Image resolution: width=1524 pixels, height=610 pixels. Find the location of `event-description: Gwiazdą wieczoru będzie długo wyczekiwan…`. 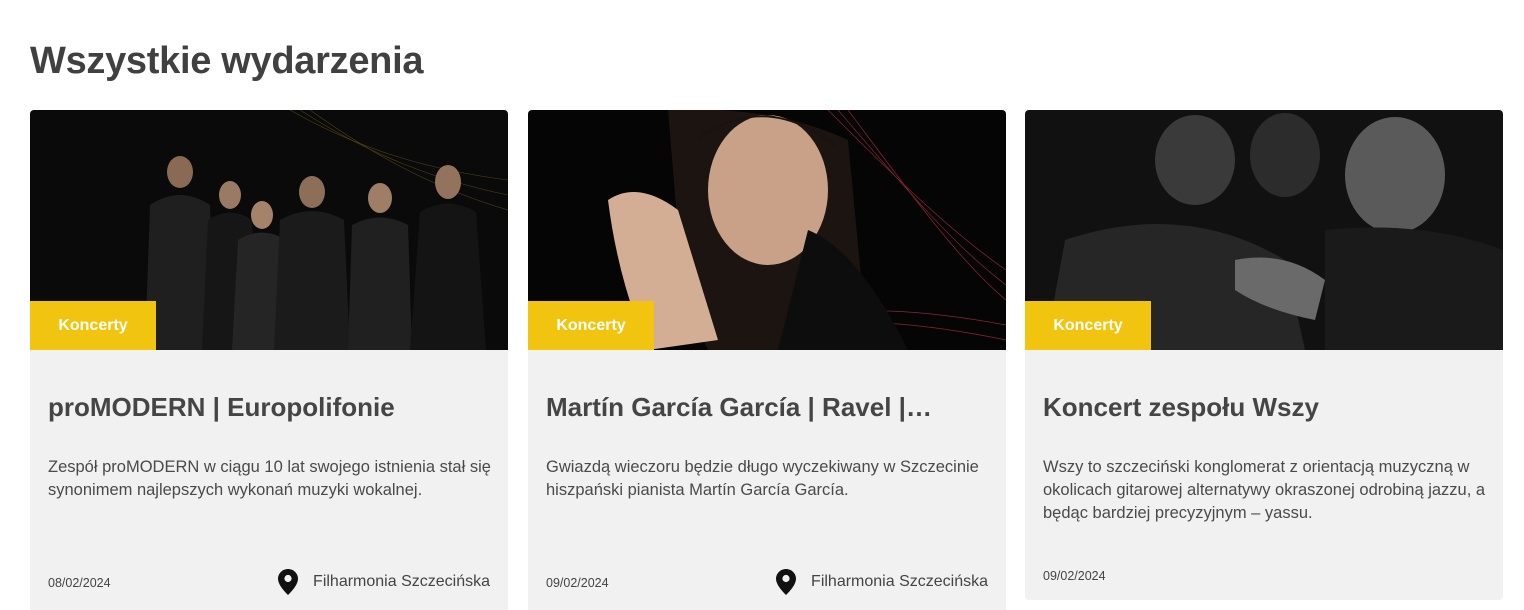

event-description: Gwiazdą wieczoru będzie długo wyczekiwan… is located at coordinates (762, 478).